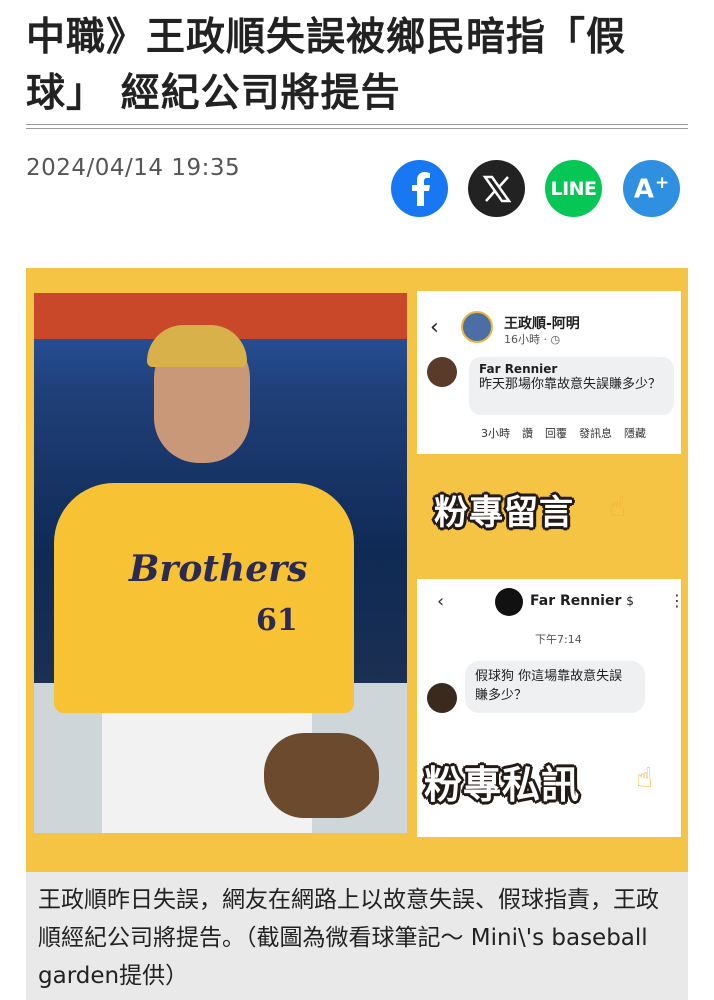  I want to click on comment-time: 3小時, so click(495, 433).